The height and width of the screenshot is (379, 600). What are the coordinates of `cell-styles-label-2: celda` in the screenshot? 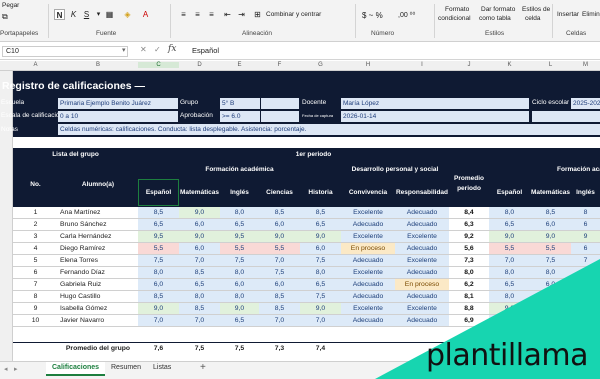 It's located at (533, 18).